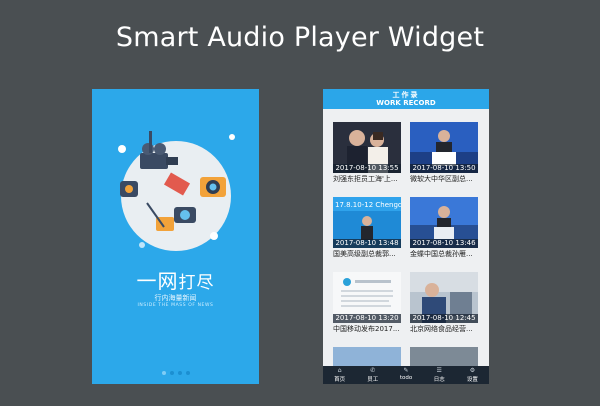  I want to click on headline-part2: 打尽, so click(196, 283).